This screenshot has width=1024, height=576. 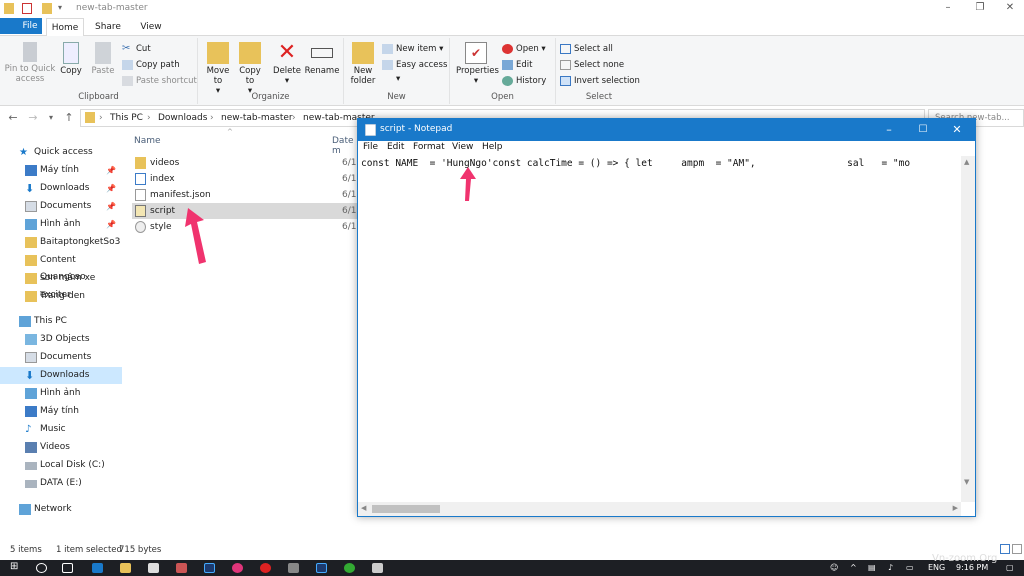 I want to click on scroll-left-icon: ◀, so click(x=363, y=508).